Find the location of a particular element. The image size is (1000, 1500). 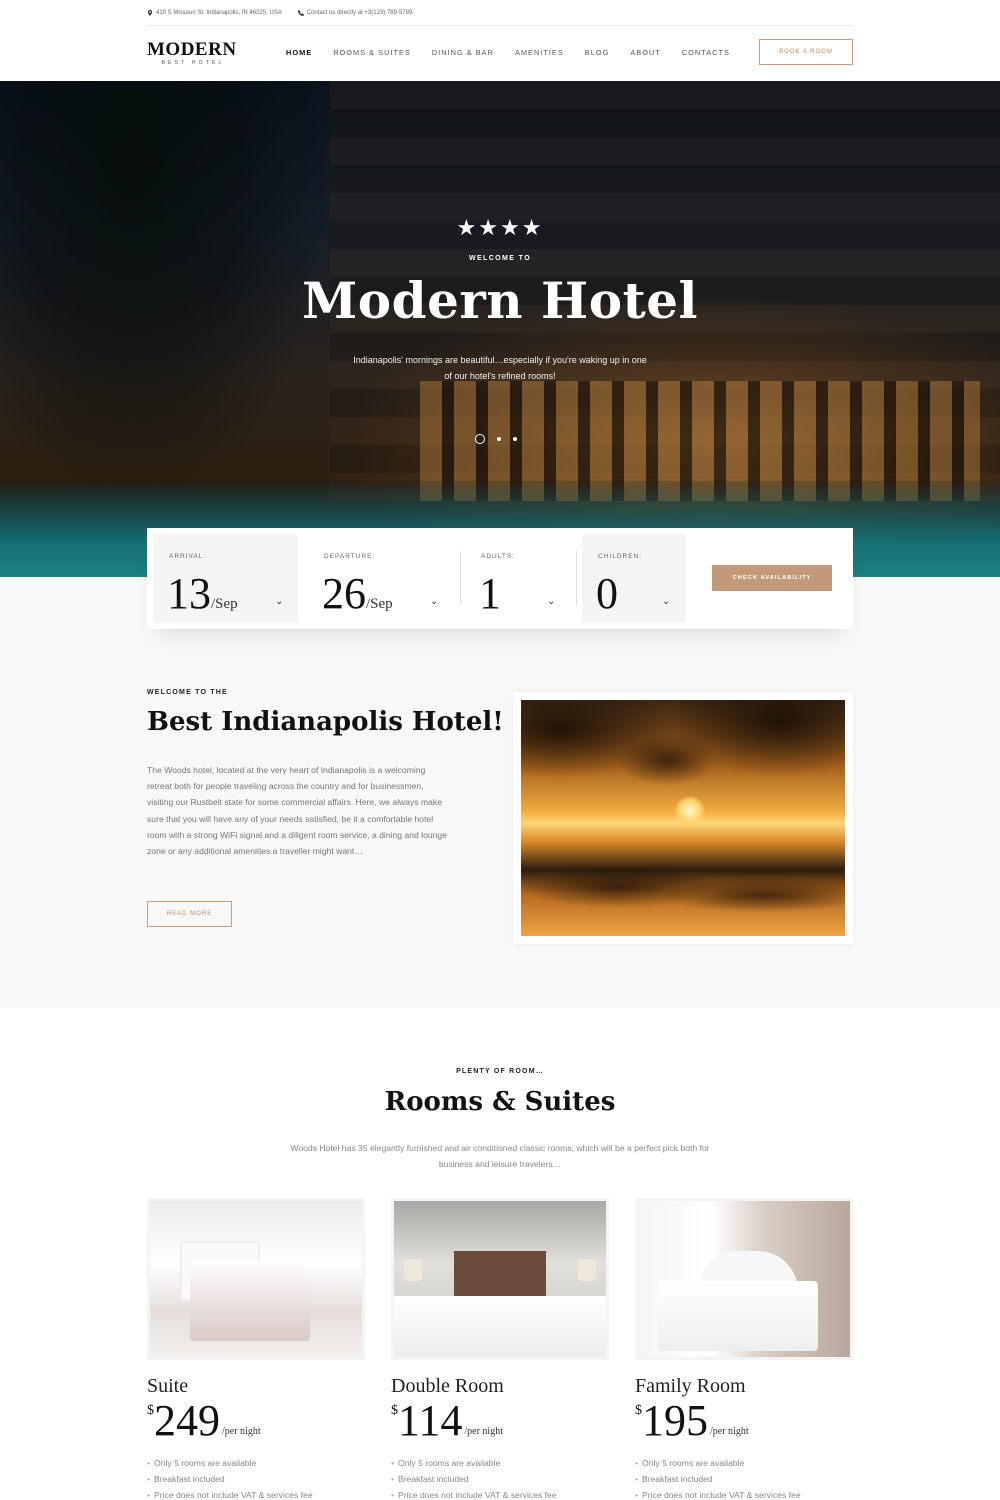

phone-icon is located at coordinates (300, 13).